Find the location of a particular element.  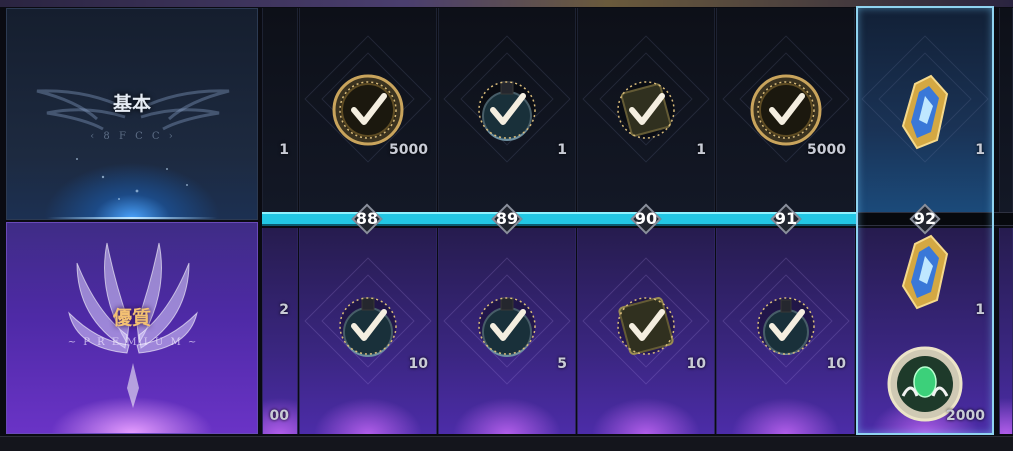

tier-basic-label: 基本 is located at coordinates (131, 104).